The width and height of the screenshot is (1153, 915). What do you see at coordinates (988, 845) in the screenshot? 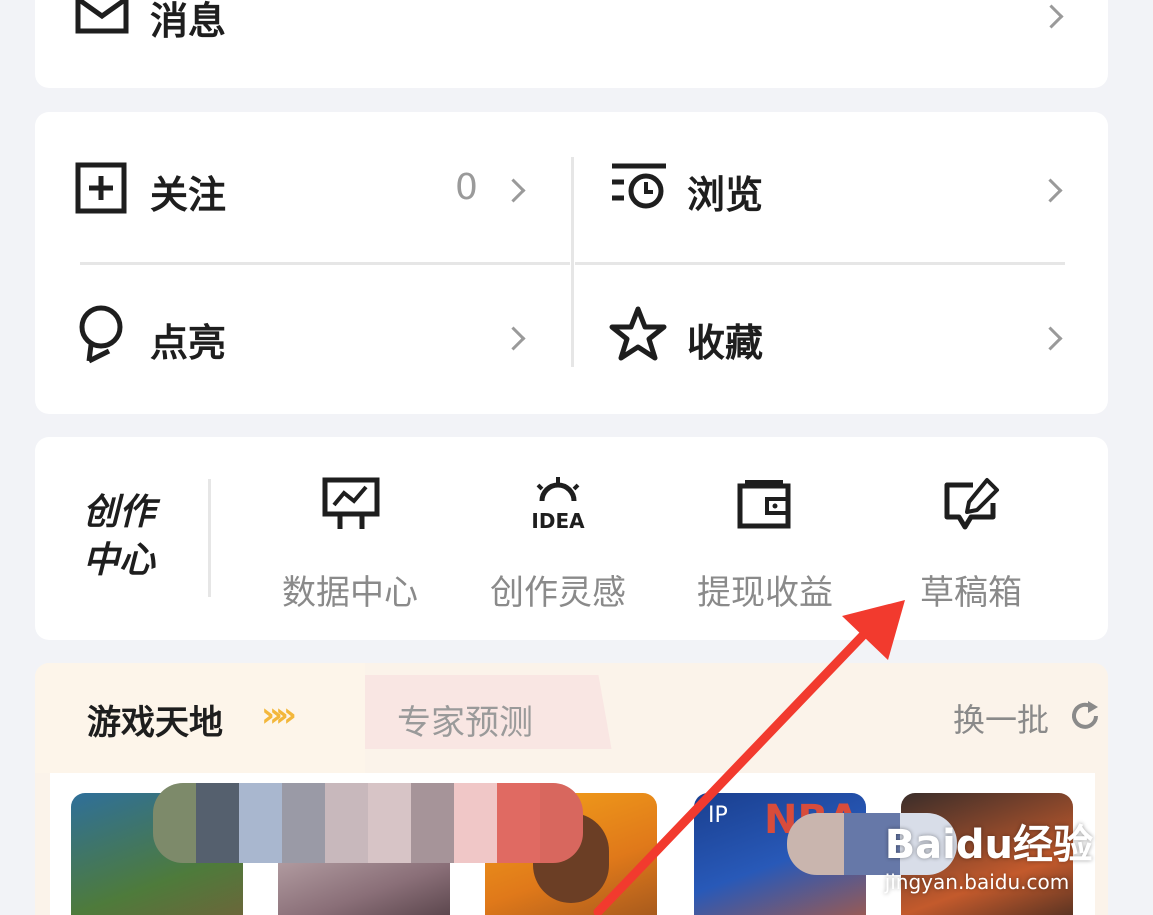
I see `watermark-brand: Baidu经验` at bounding box center [988, 845].